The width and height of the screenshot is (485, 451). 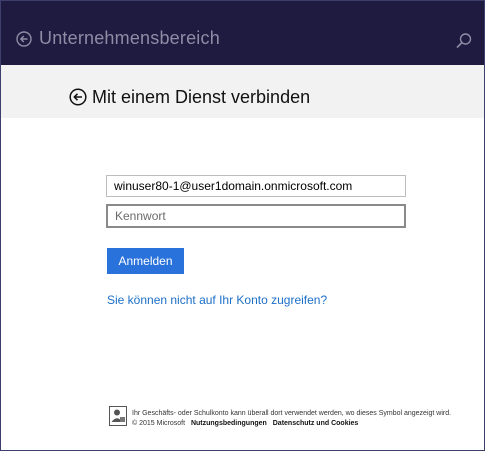 I want to click on page-title: Mit einem Dienst verbinden, so click(x=201, y=97).